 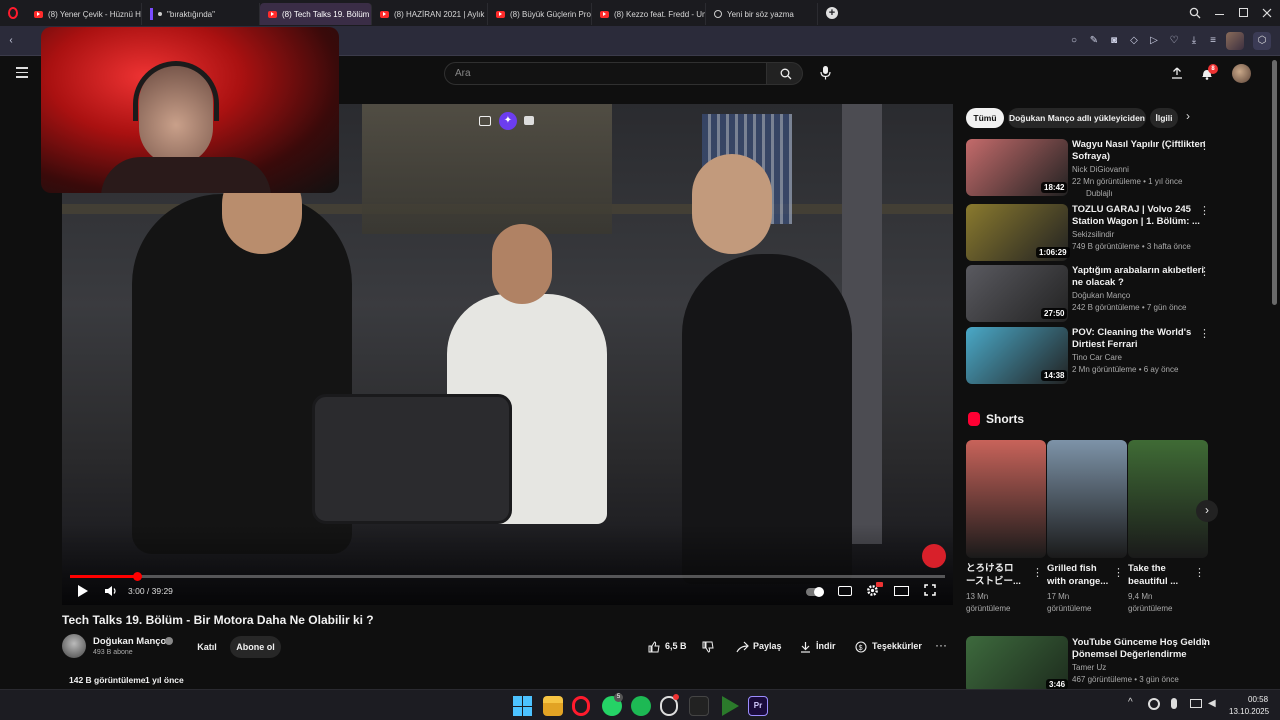 What do you see at coordinates (888, 647) in the screenshot?
I see `thanks-button: $ Teşekkürler` at bounding box center [888, 647].